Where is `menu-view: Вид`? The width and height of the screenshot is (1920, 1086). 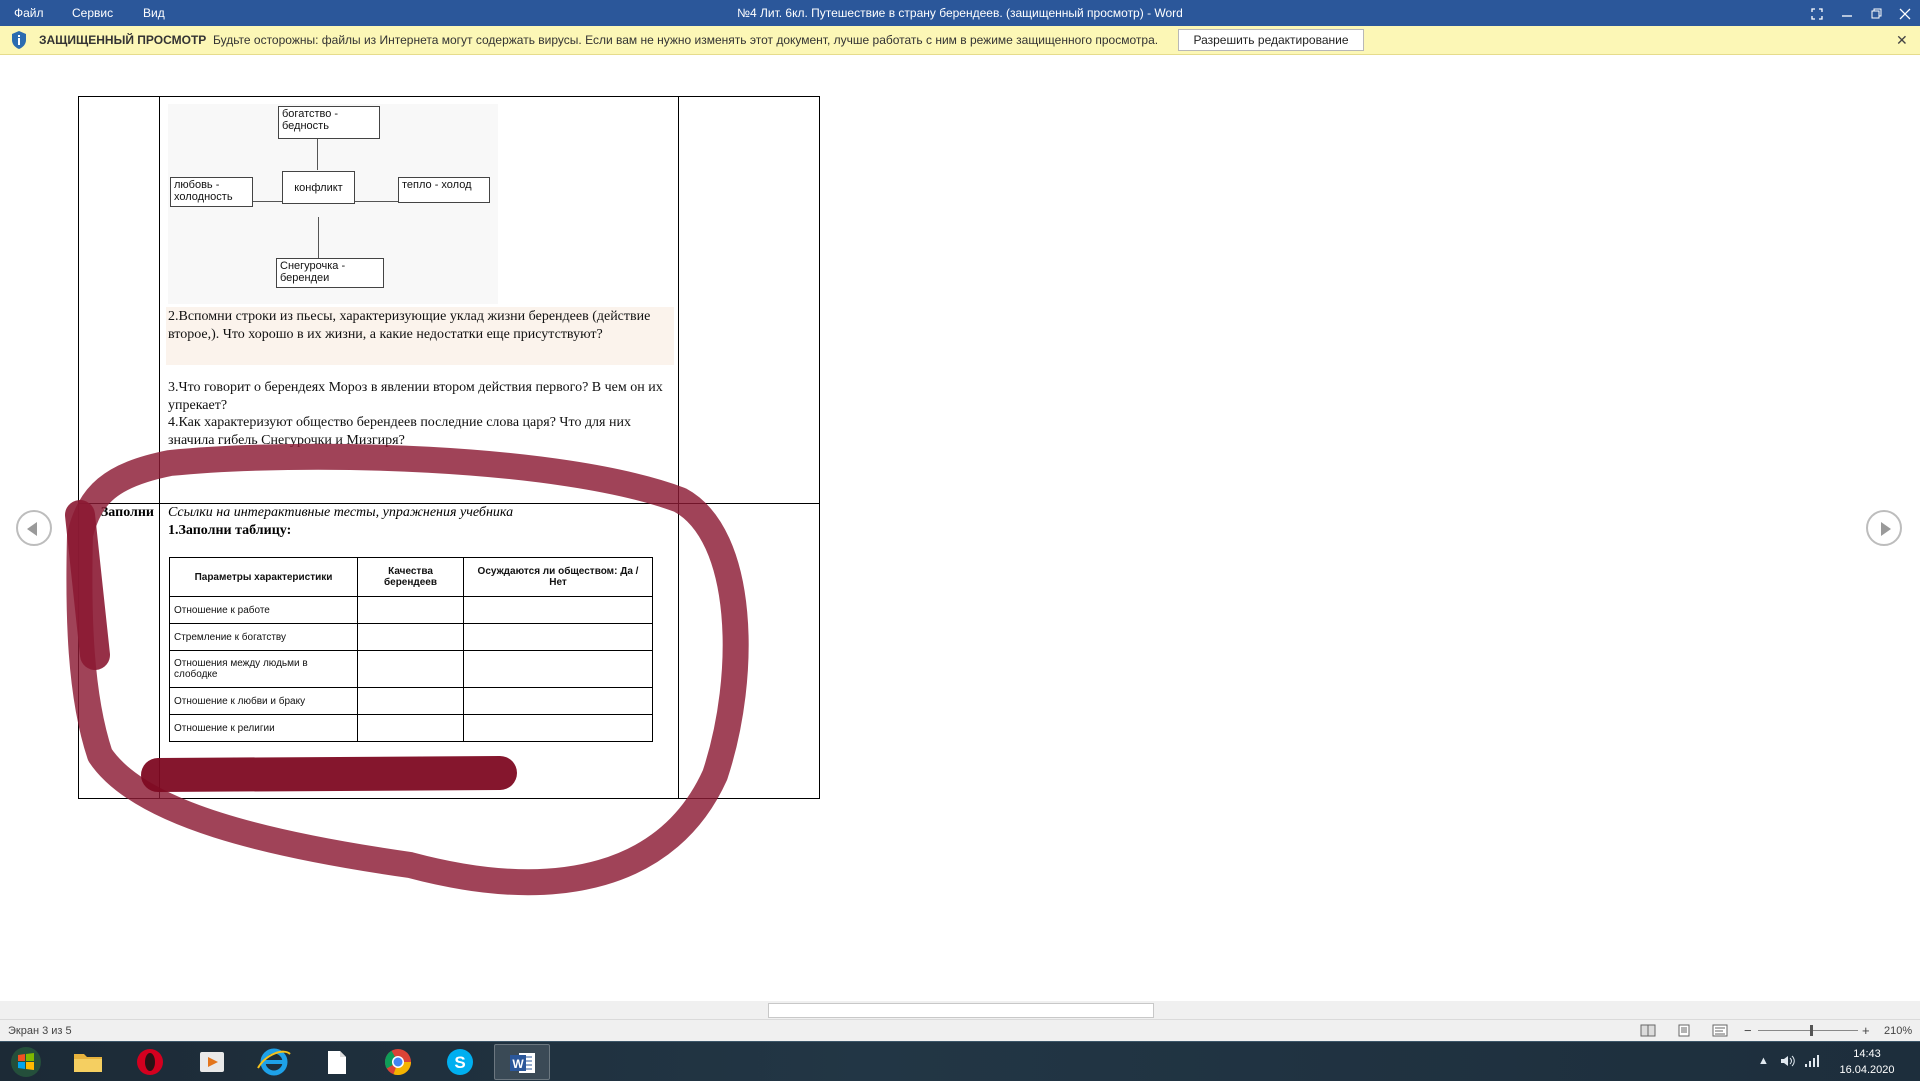
menu-view: Вид is located at coordinates (154, 13).